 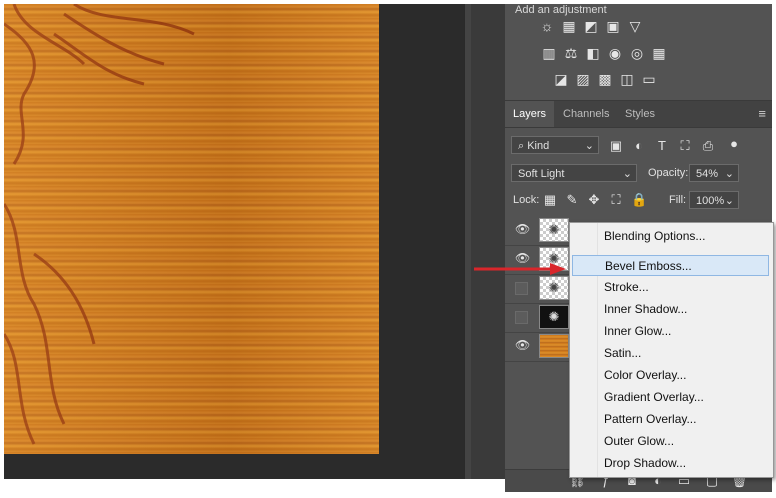 What do you see at coordinates (485, 241) in the screenshot?
I see `canvas-scroll-gutter` at bounding box center [485, 241].